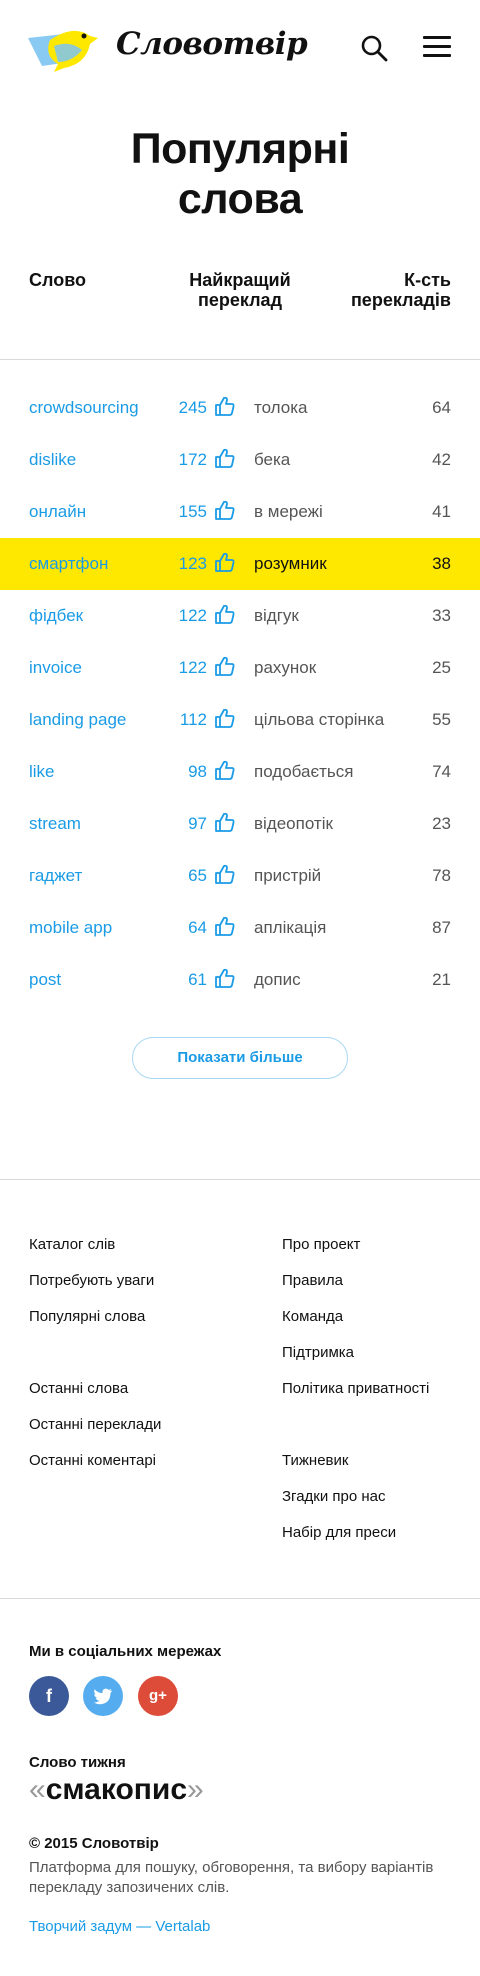 The width and height of the screenshot is (480, 1976). Describe the element at coordinates (240, 174) in the screenshot. I see `page-title: Популярні слова` at that location.